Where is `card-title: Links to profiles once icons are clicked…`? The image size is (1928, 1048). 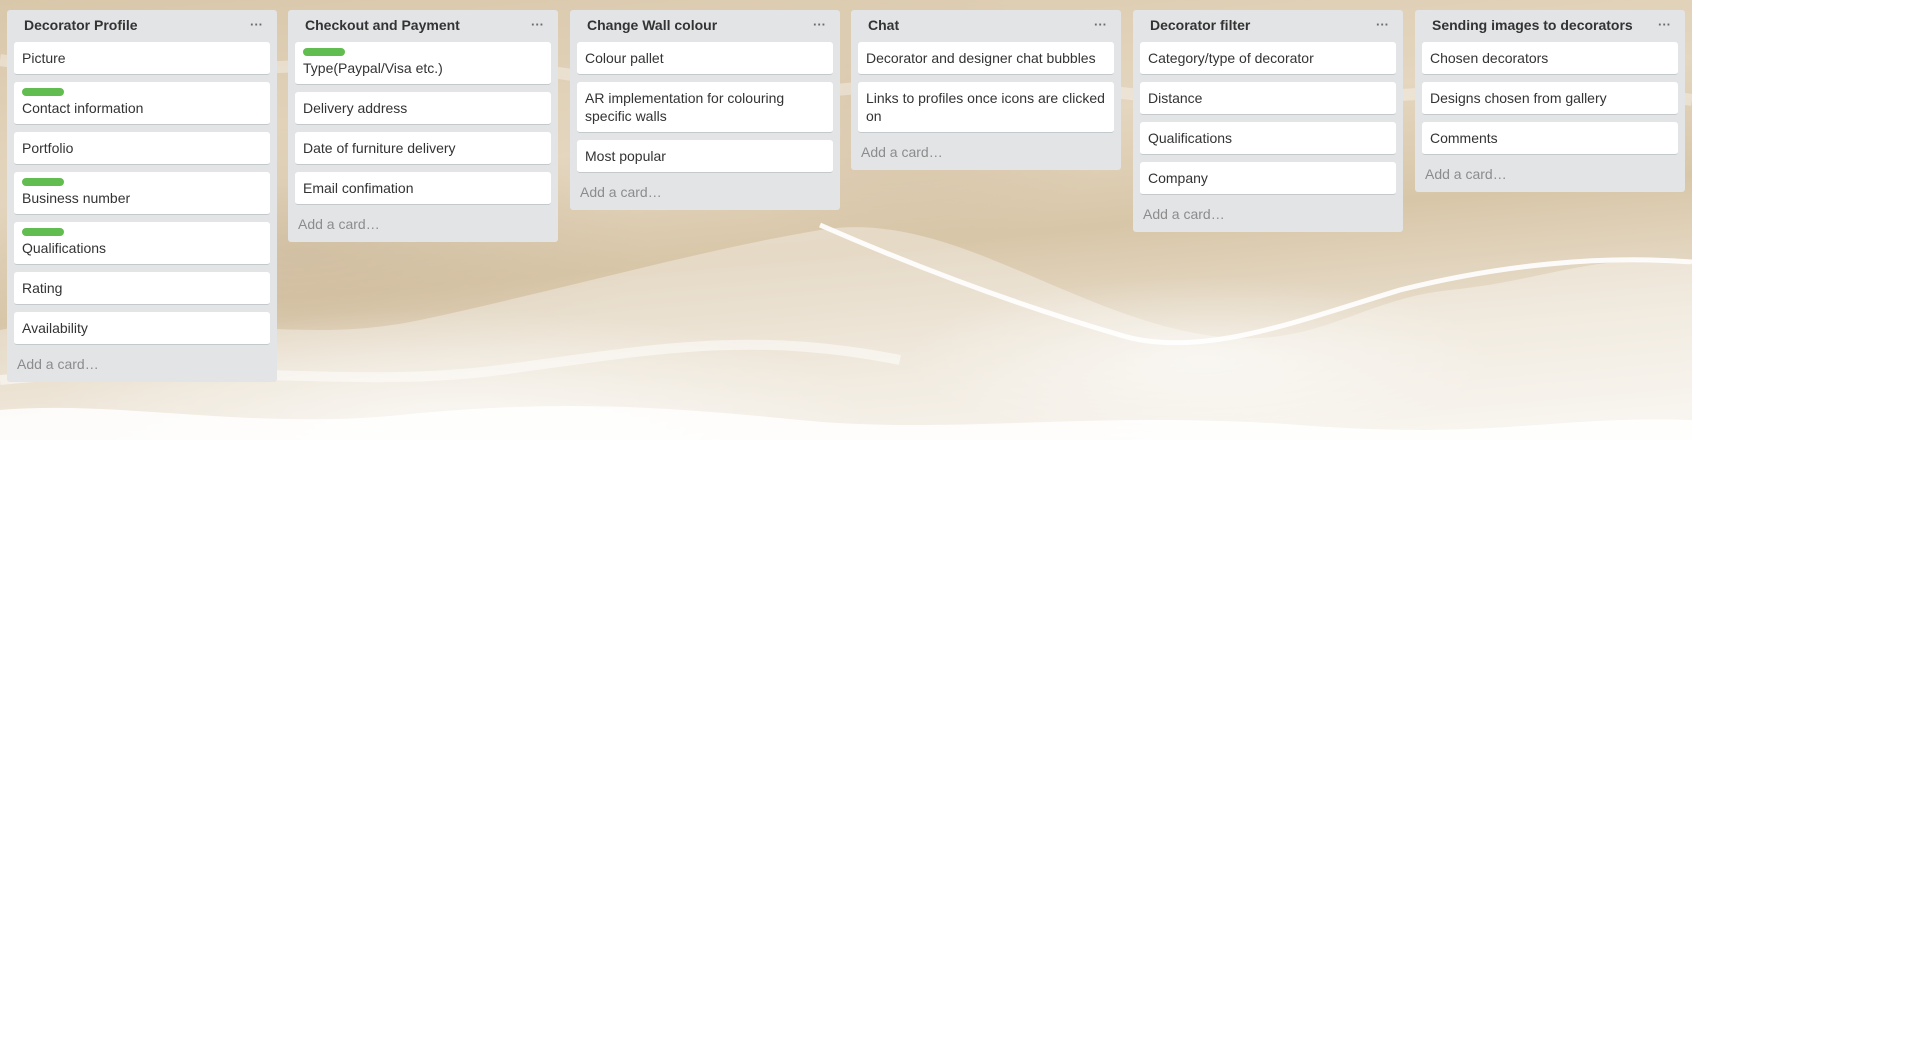
card-title: Links to profiles once icons are clicked… is located at coordinates (985, 107).